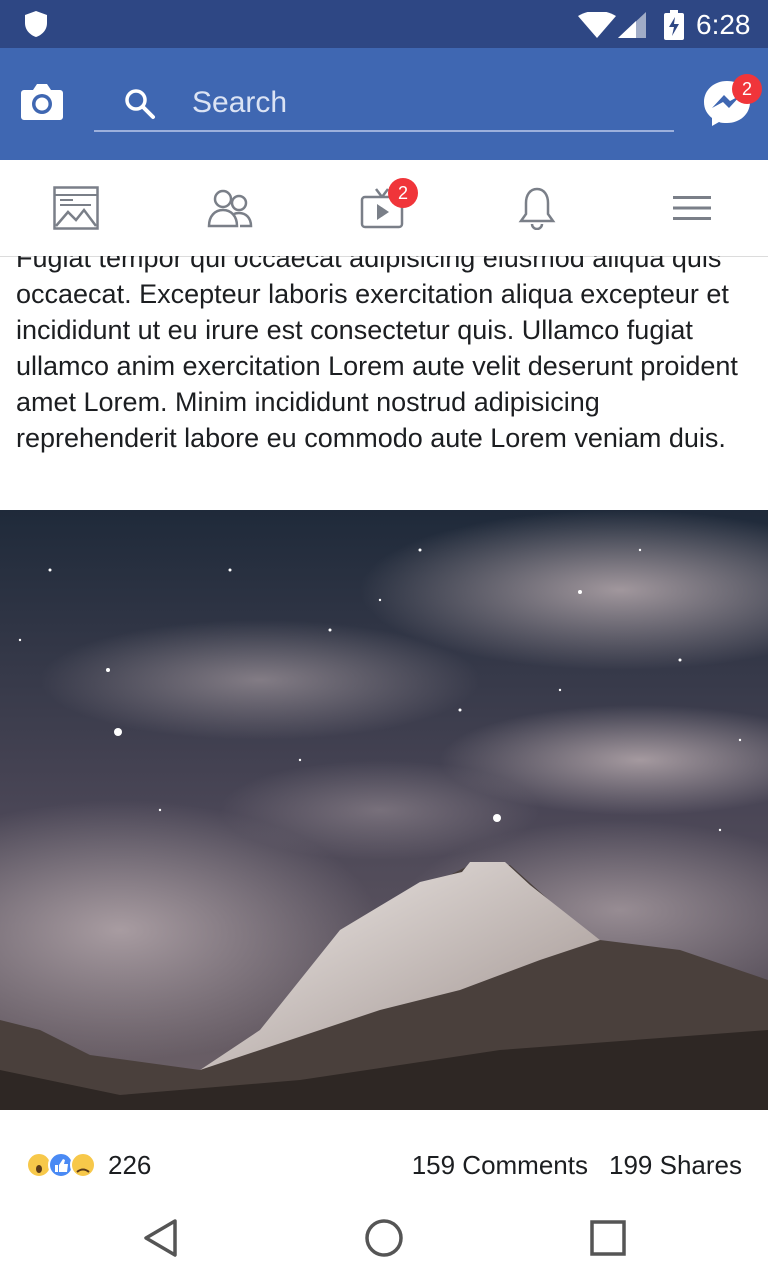 This screenshot has height=1280, width=768. I want to click on battery-charging-icon, so click(674, 27).